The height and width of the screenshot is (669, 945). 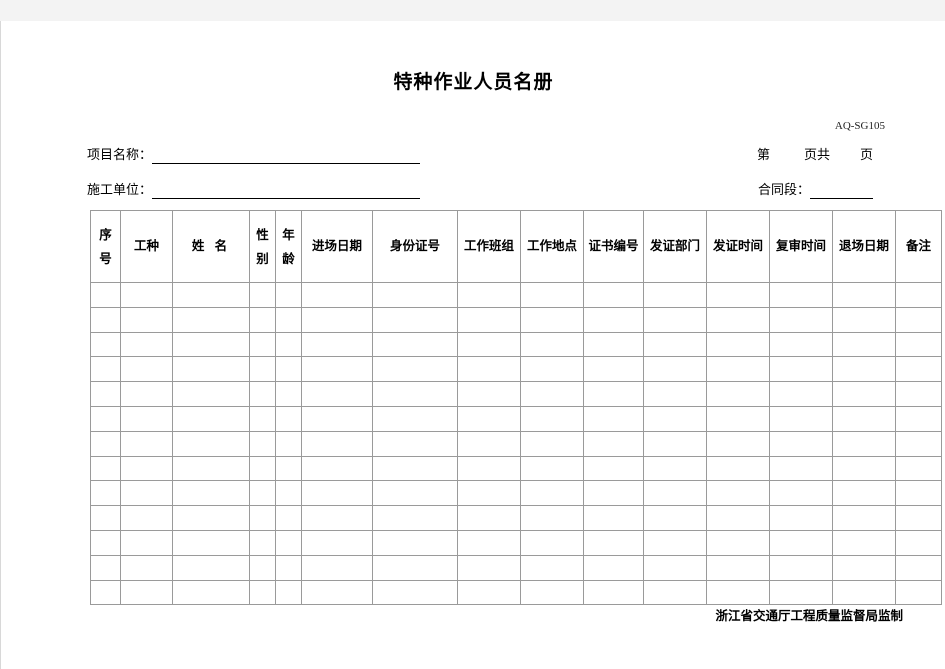 What do you see at coordinates (286, 190) in the screenshot?
I see `construction-unit-input` at bounding box center [286, 190].